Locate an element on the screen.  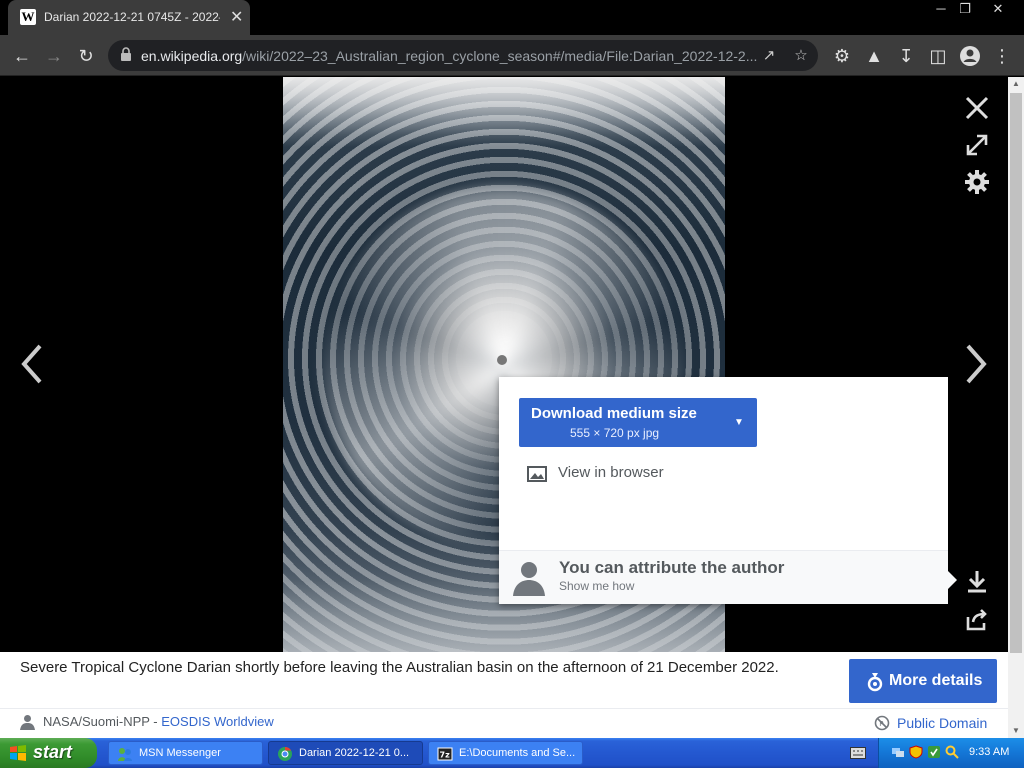
share-viewer-icon is located at coordinates (977, 620).